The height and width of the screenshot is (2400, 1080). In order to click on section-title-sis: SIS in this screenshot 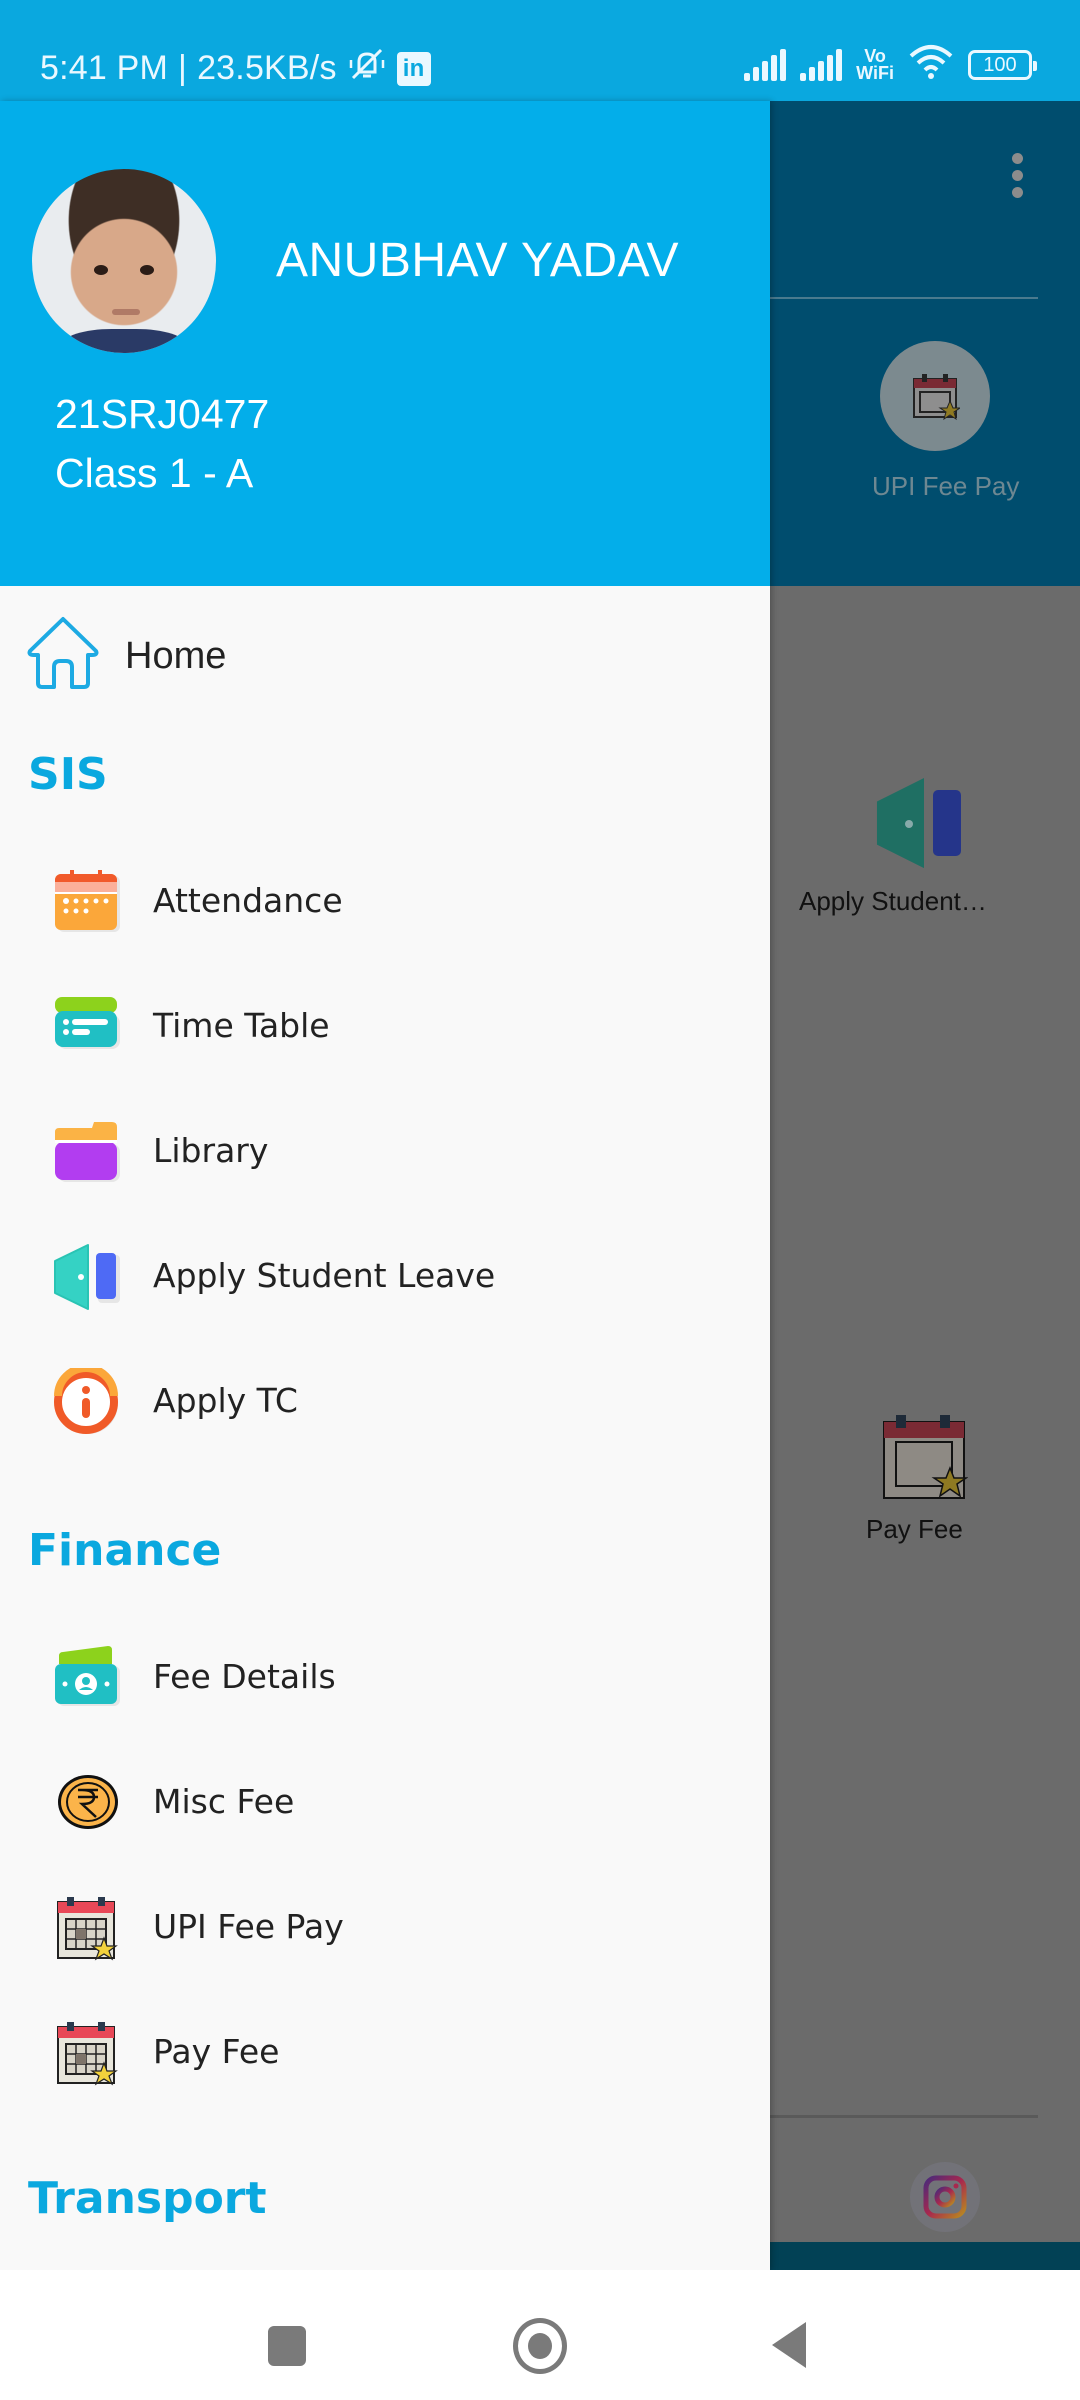, I will do `click(68, 774)`.